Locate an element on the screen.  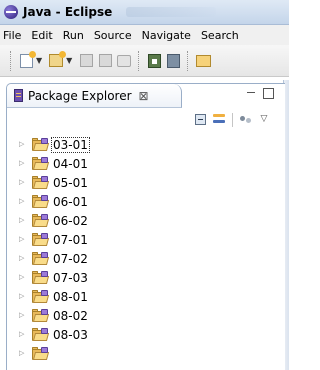
view-toolbar: ▽ is located at coordinates (146, 120).